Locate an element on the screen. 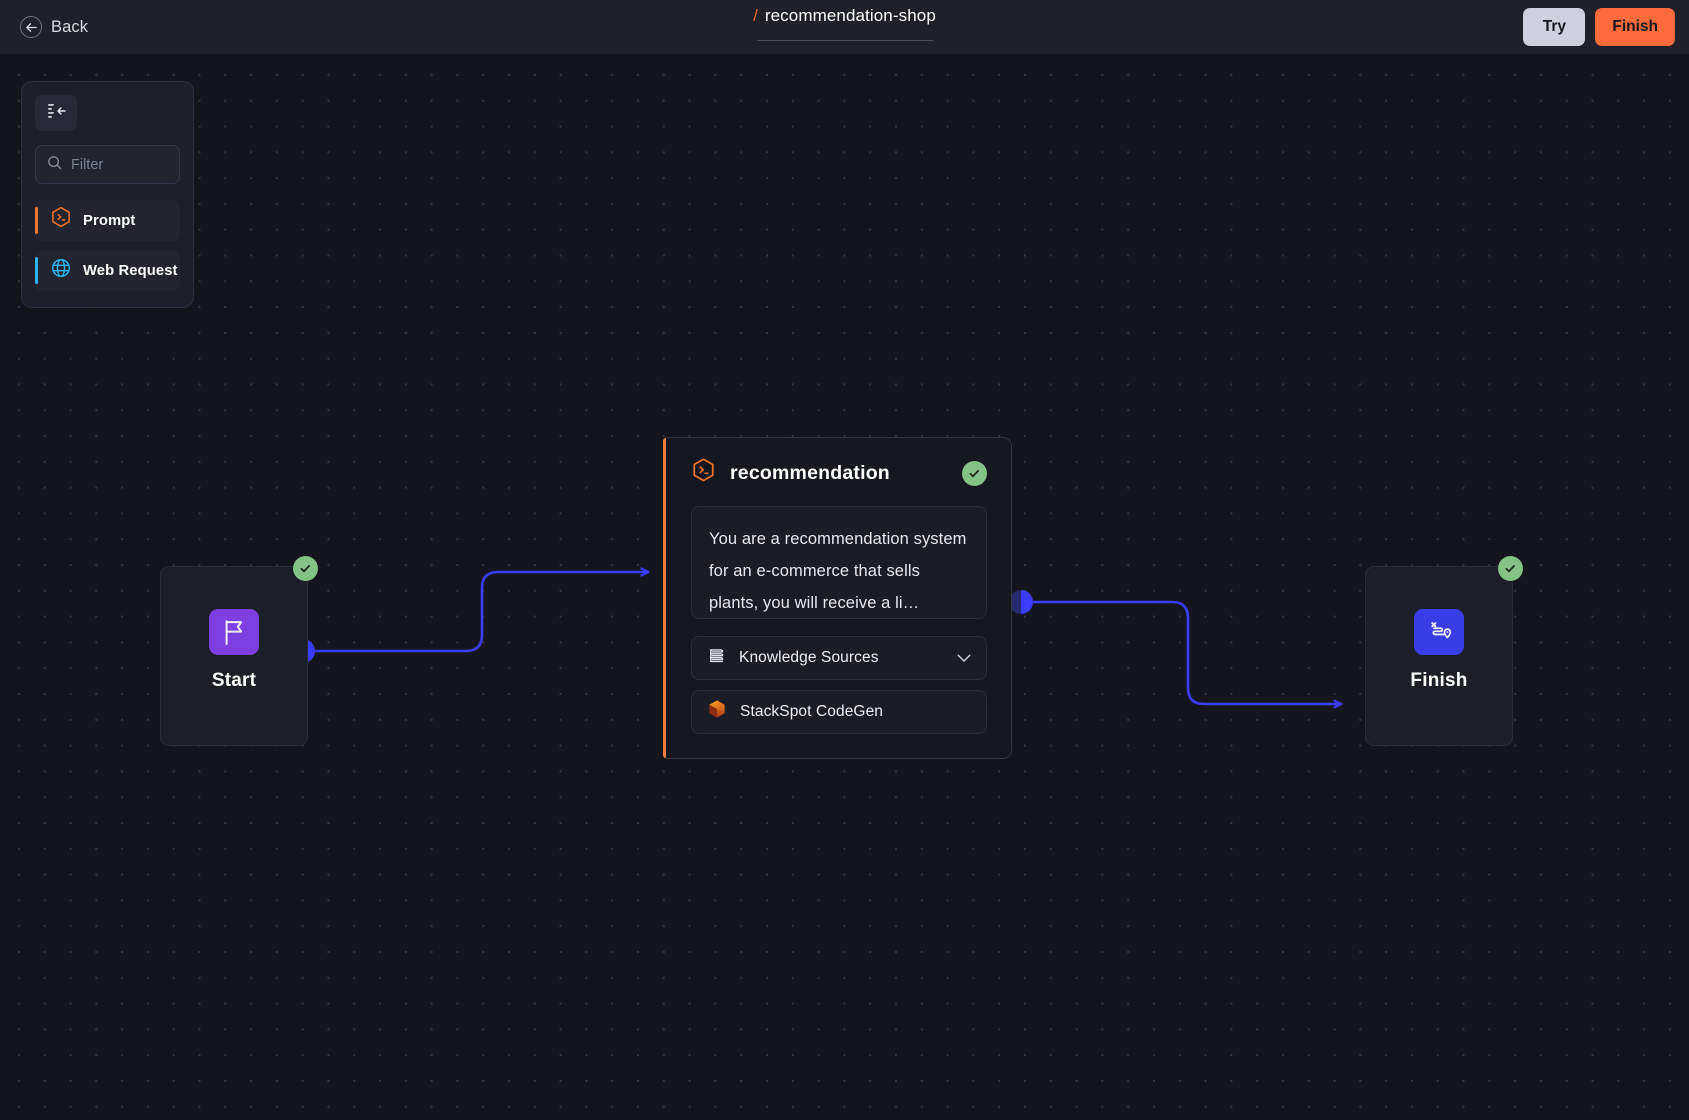 The width and height of the screenshot is (1689, 1120). knowledge-source-item-label: StackSpot CodeGen is located at coordinates (812, 711).